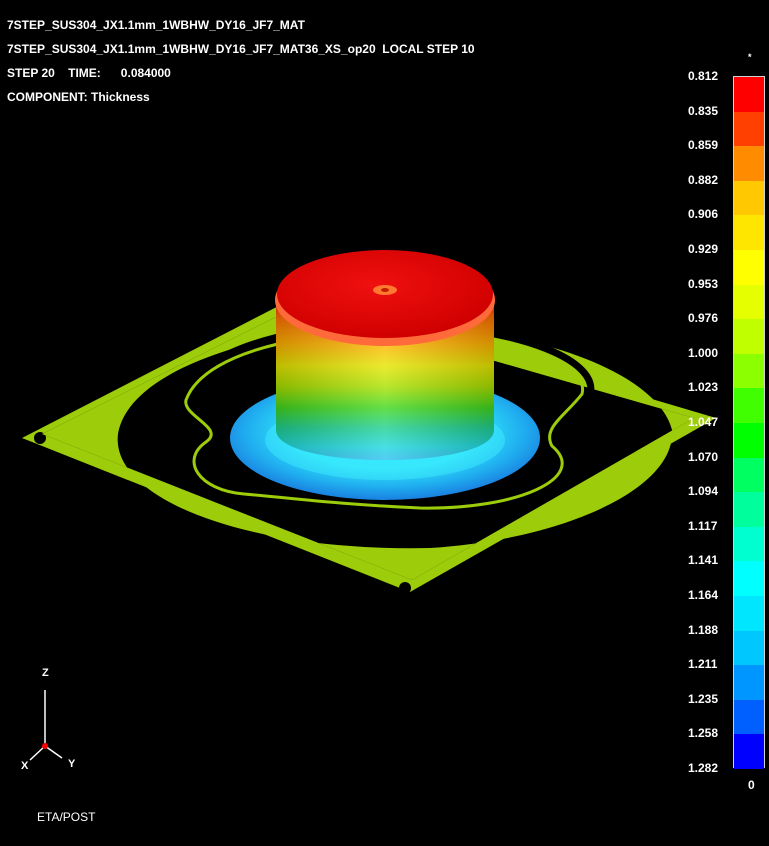 This screenshot has width=769, height=846. Describe the element at coordinates (703, 214) in the screenshot. I see `legend-tick-label: 0.906` at that location.